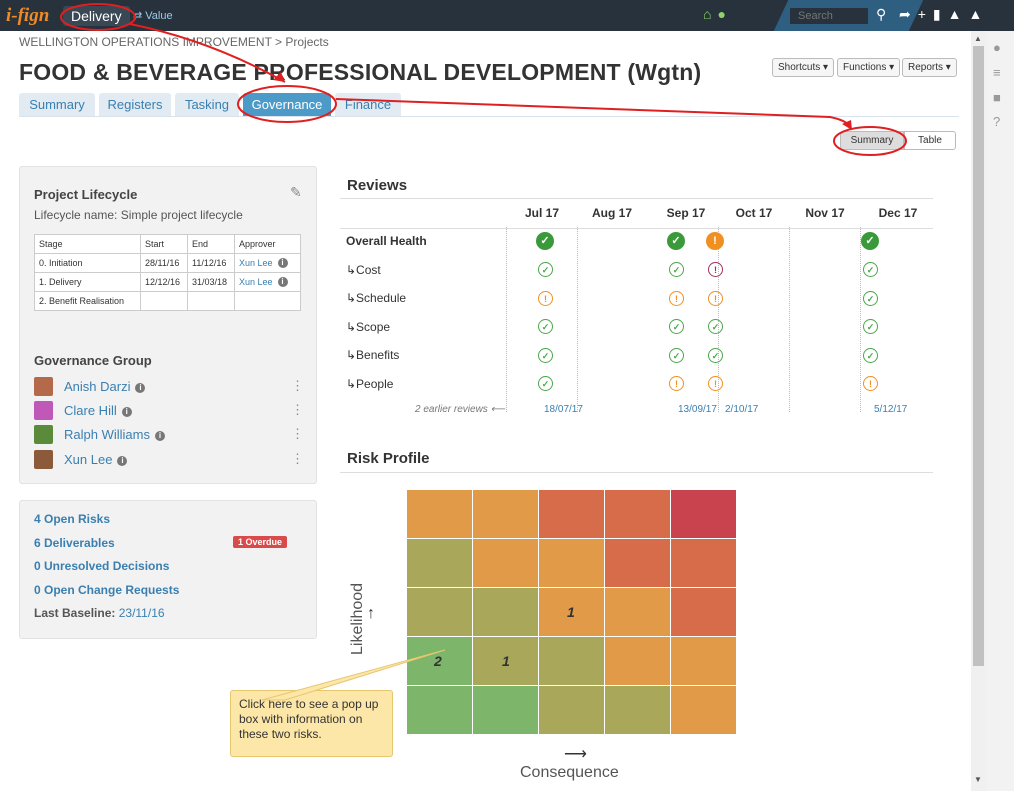  Describe the element at coordinates (563, 409) in the screenshot. I see `review-date-link: 18/07/17` at that location.